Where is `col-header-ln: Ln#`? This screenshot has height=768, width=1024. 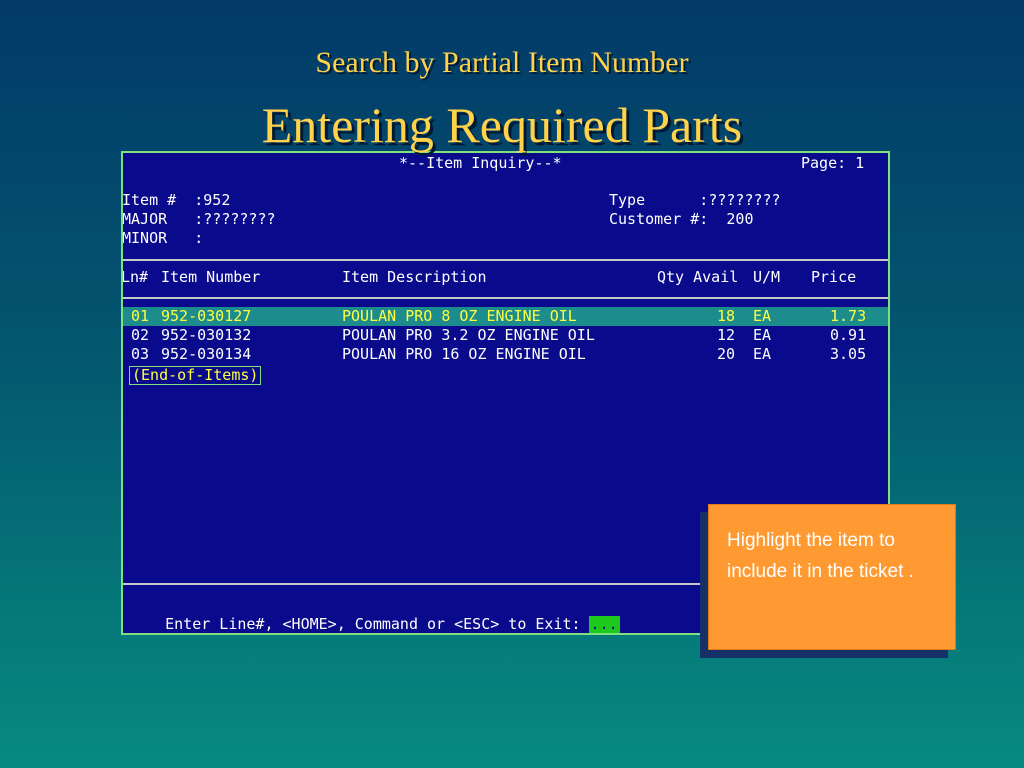
col-header-ln: Ln# is located at coordinates (135, 277).